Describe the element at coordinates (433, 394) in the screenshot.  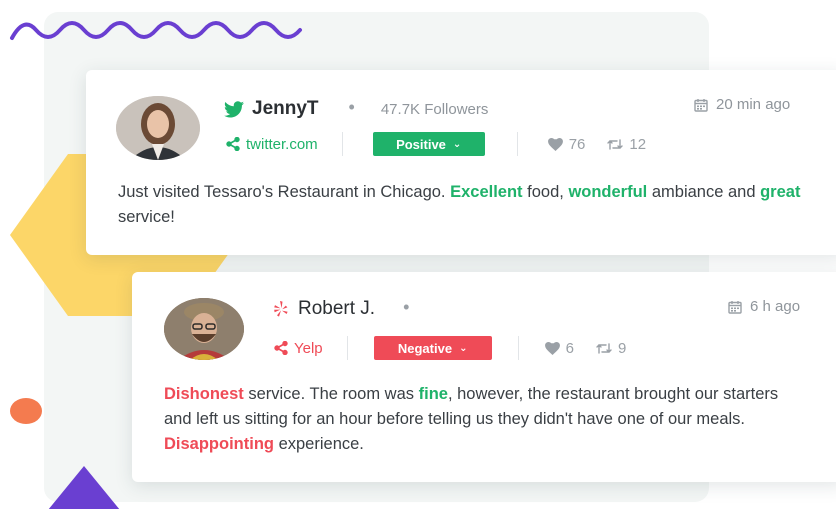
I see `positive-keyword: fine` at that location.